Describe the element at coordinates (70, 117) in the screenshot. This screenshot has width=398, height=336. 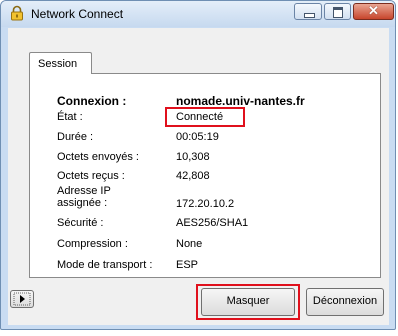
I see `etat-label: État :` at that location.